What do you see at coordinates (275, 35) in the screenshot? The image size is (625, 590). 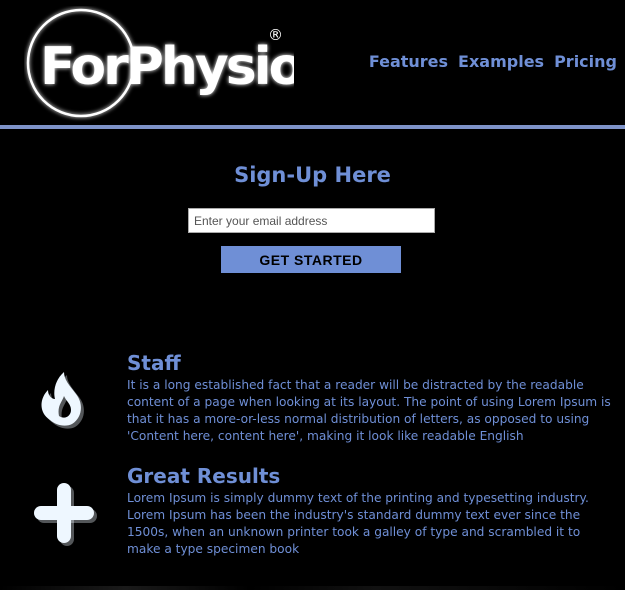 I see `registered-mark: ®` at bounding box center [275, 35].